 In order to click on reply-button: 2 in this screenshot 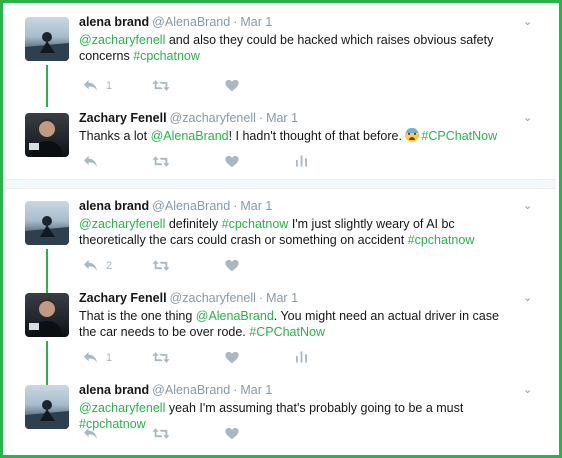, I will do `click(97, 265)`.